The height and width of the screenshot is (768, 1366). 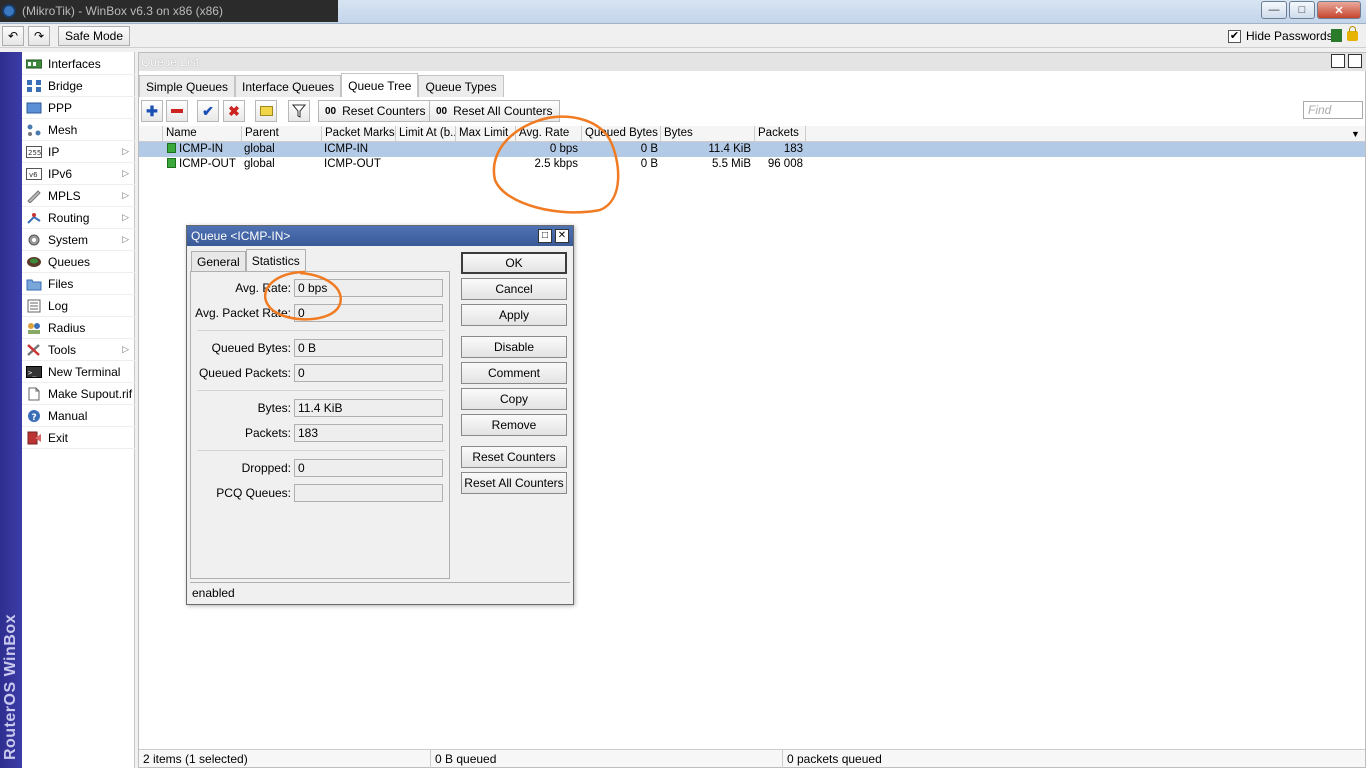 What do you see at coordinates (368, 433) in the screenshot?
I see `packets-field: 183` at bounding box center [368, 433].